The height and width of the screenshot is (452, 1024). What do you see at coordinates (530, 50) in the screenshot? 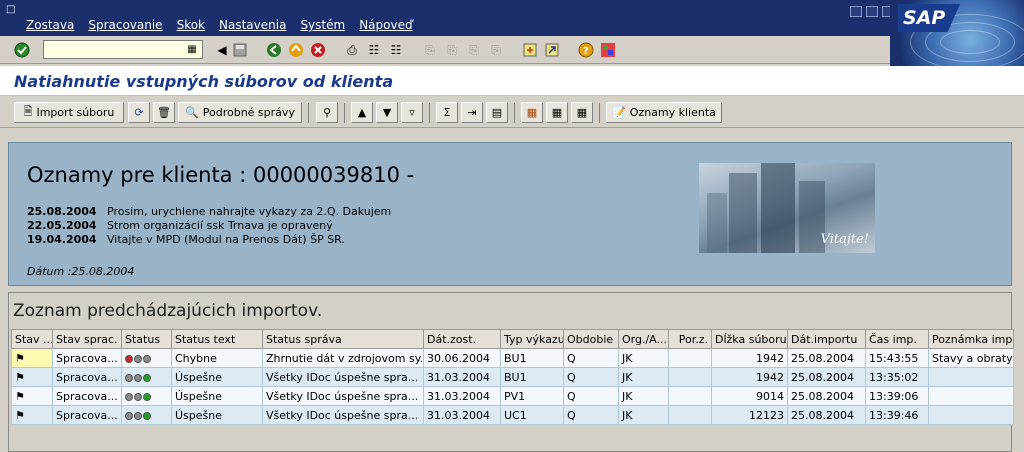
I see `new-session-icon` at bounding box center [530, 50].